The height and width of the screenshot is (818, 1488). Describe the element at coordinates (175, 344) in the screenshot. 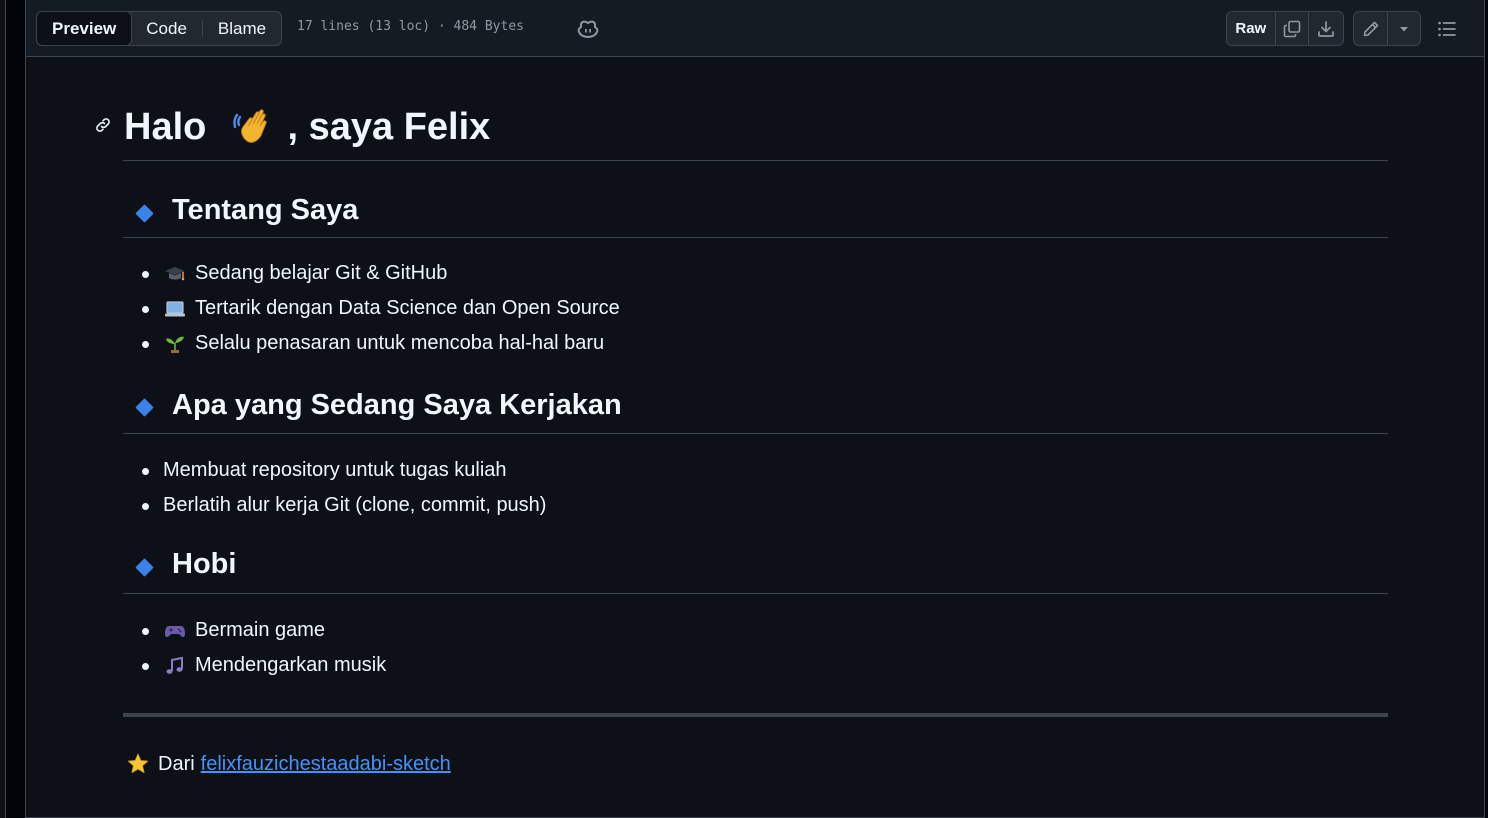

I see `seedling-icon` at that location.